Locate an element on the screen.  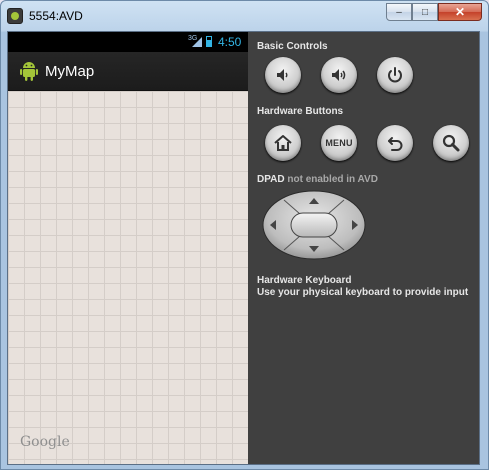
home-icon is located at coordinates (283, 143).